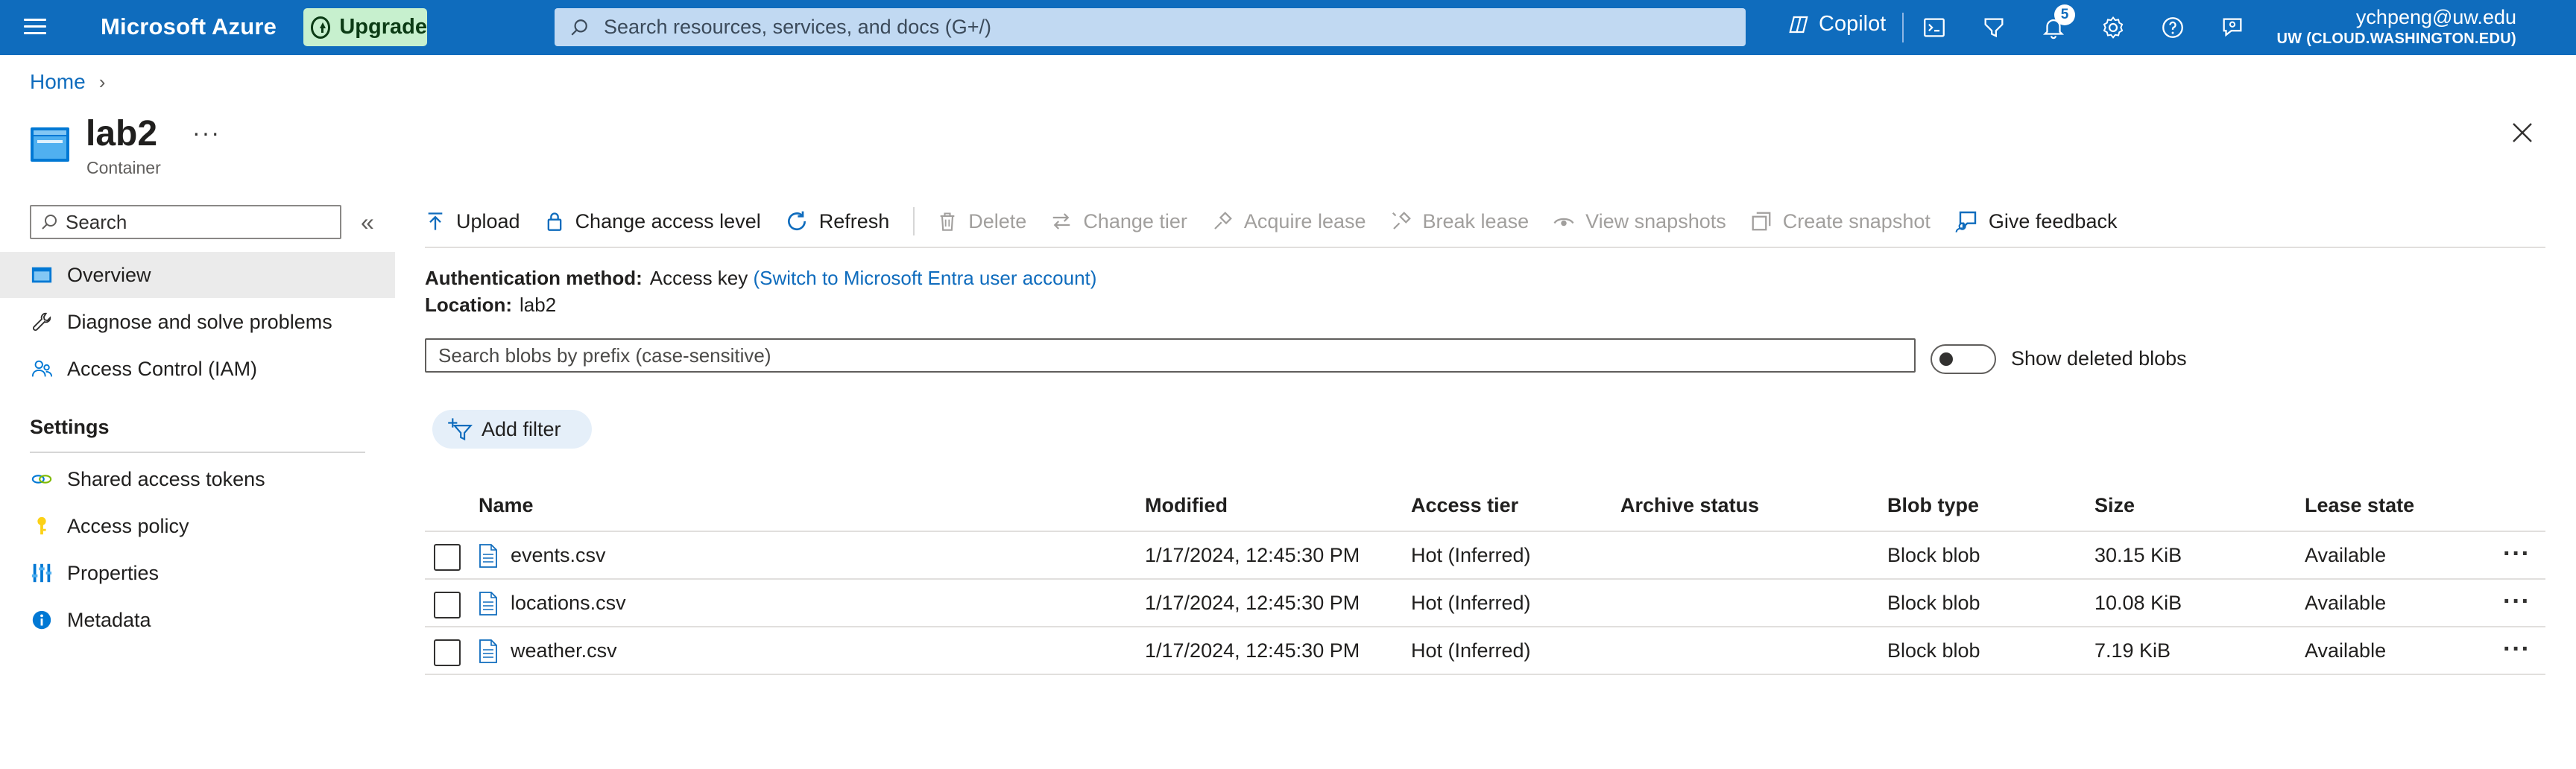 The height and width of the screenshot is (769, 2576). Describe the element at coordinates (321, 28) in the screenshot. I see `upgrade-icon` at that location.